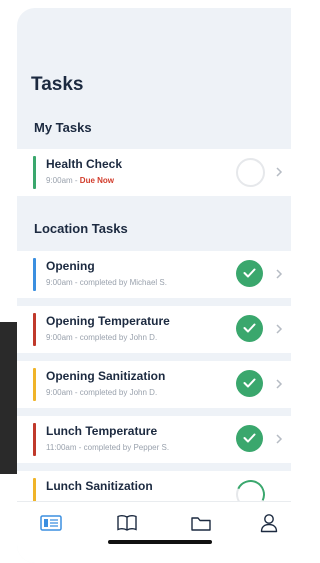 This screenshot has height=563, width=320. I want to click on task-name: Lunch Sanitization, so click(99, 486).